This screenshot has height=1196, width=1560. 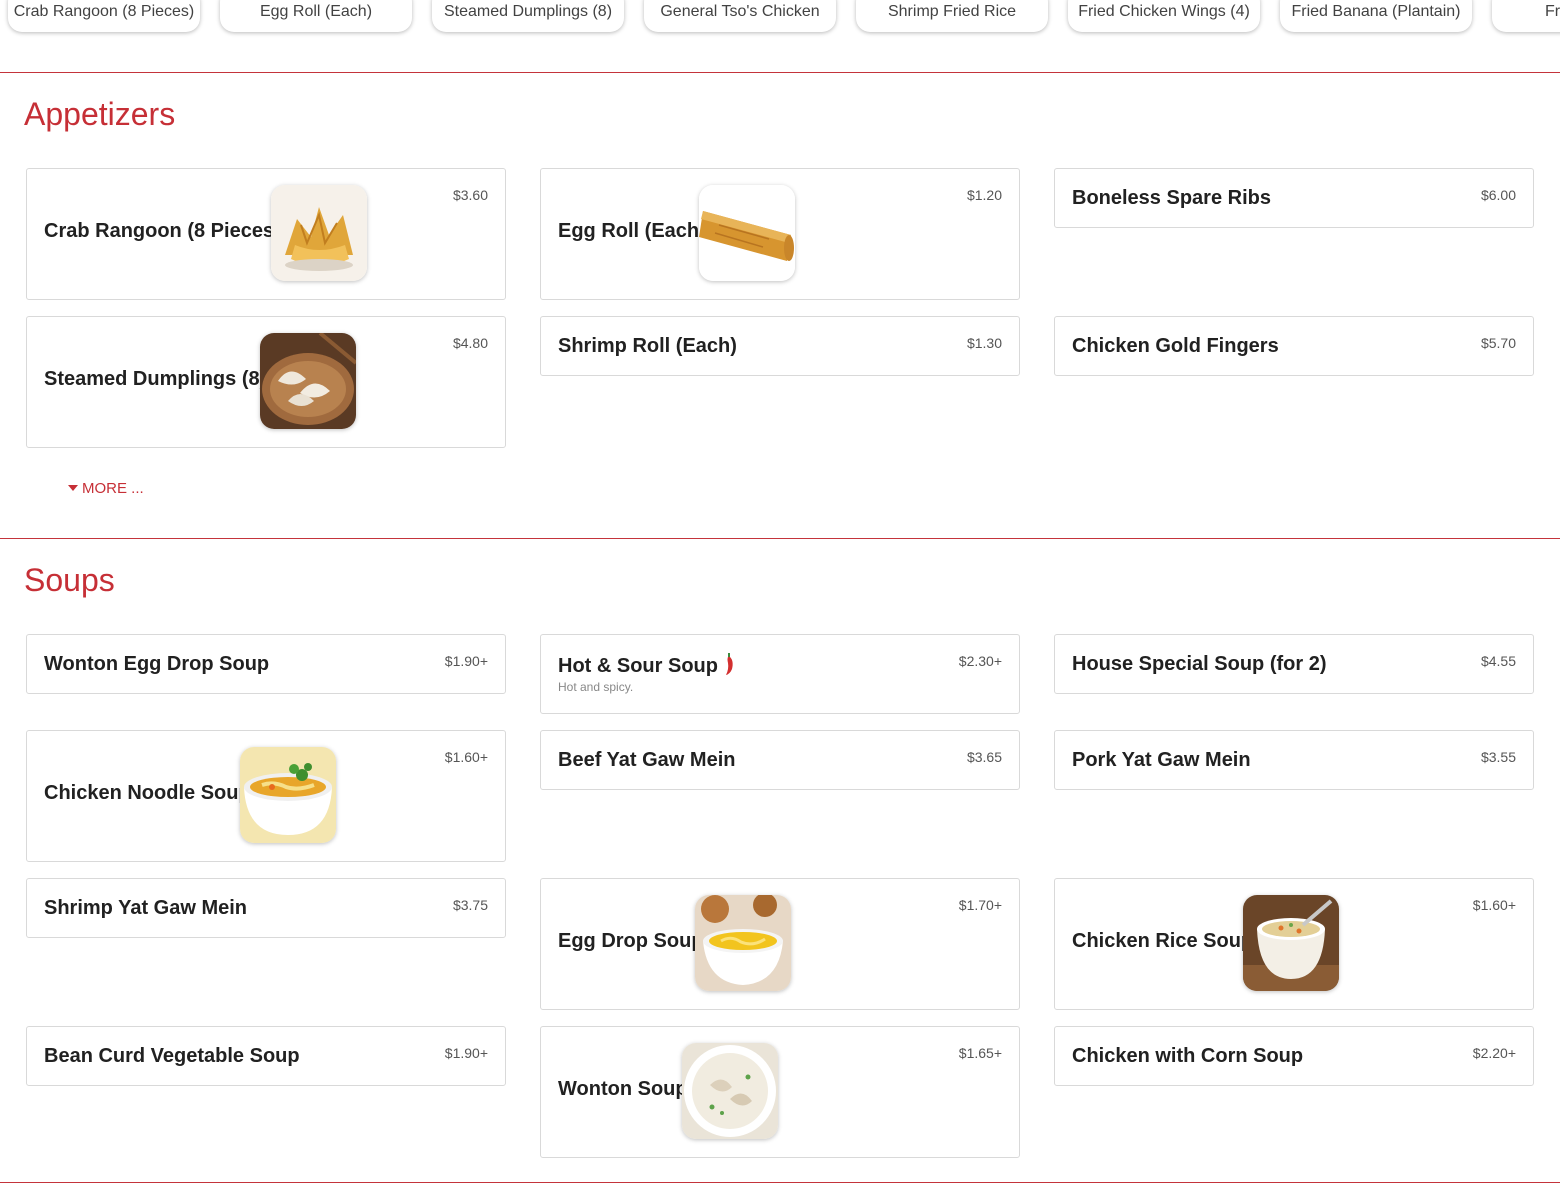 What do you see at coordinates (1188, 1056) in the screenshot?
I see `menu-item-name: Chicken with Corn Soup` at bounding box center [1188, 1056].